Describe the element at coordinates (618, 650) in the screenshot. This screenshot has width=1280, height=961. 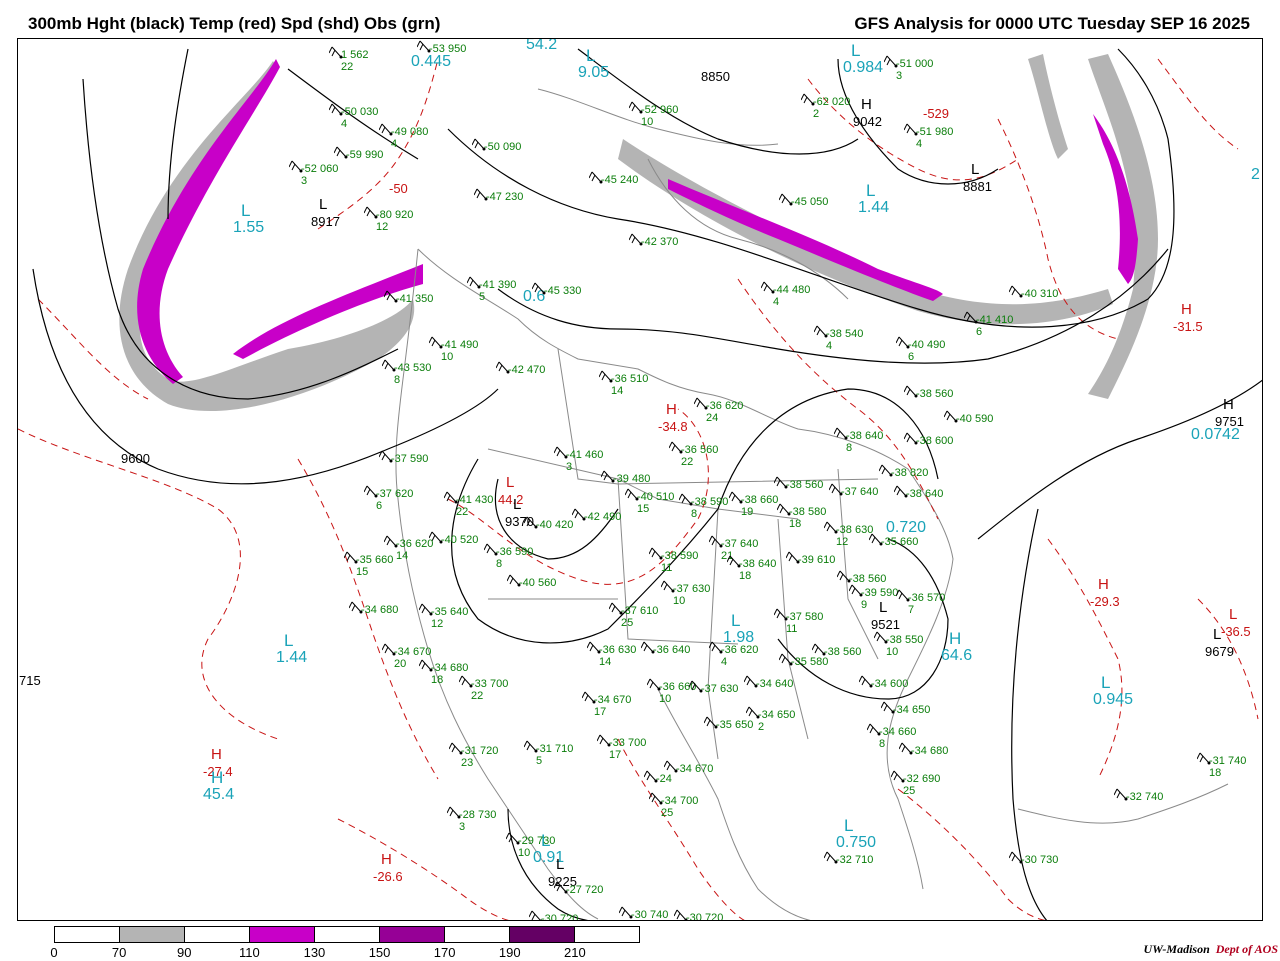
I see `obs-temp-height: -36 630` at that location.